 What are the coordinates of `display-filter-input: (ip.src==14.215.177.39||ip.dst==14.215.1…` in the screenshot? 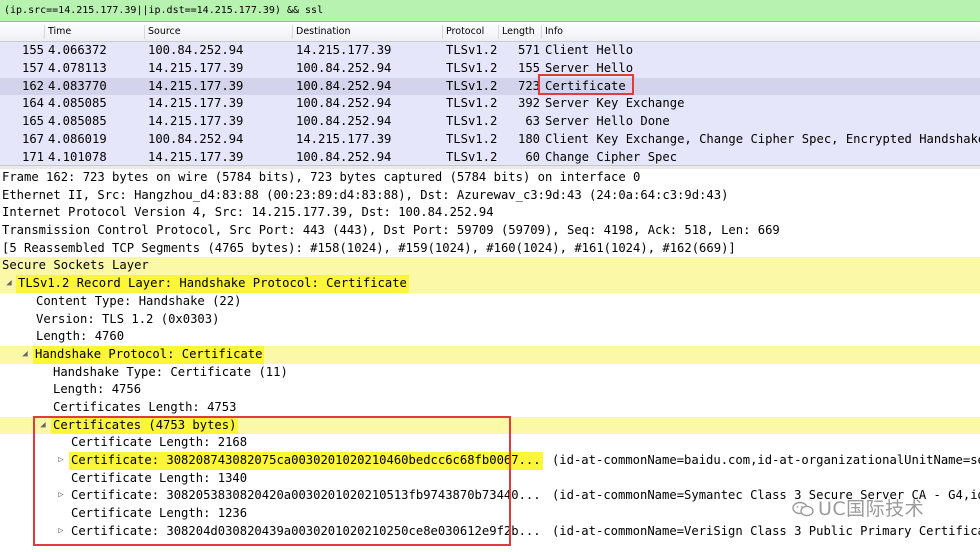 It's located at (490, 11).